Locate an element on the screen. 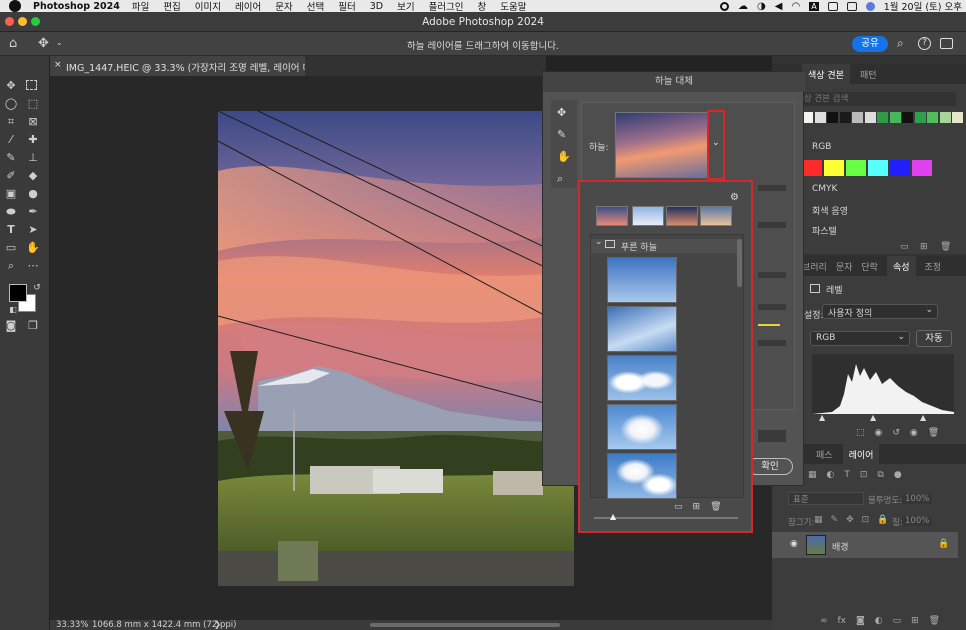  control-center-icon is located at coordinates (851, 6).